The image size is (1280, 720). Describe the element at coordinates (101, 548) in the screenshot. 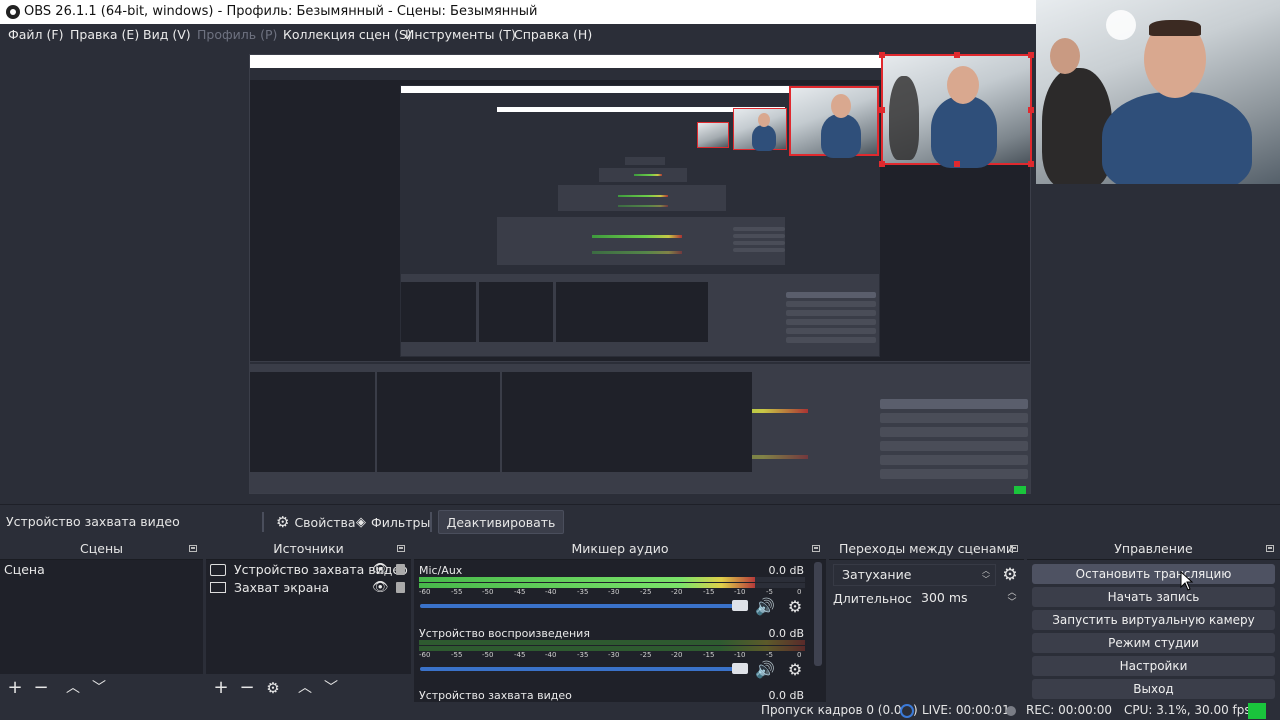

I see `scenes-title: Сцены` at that location.